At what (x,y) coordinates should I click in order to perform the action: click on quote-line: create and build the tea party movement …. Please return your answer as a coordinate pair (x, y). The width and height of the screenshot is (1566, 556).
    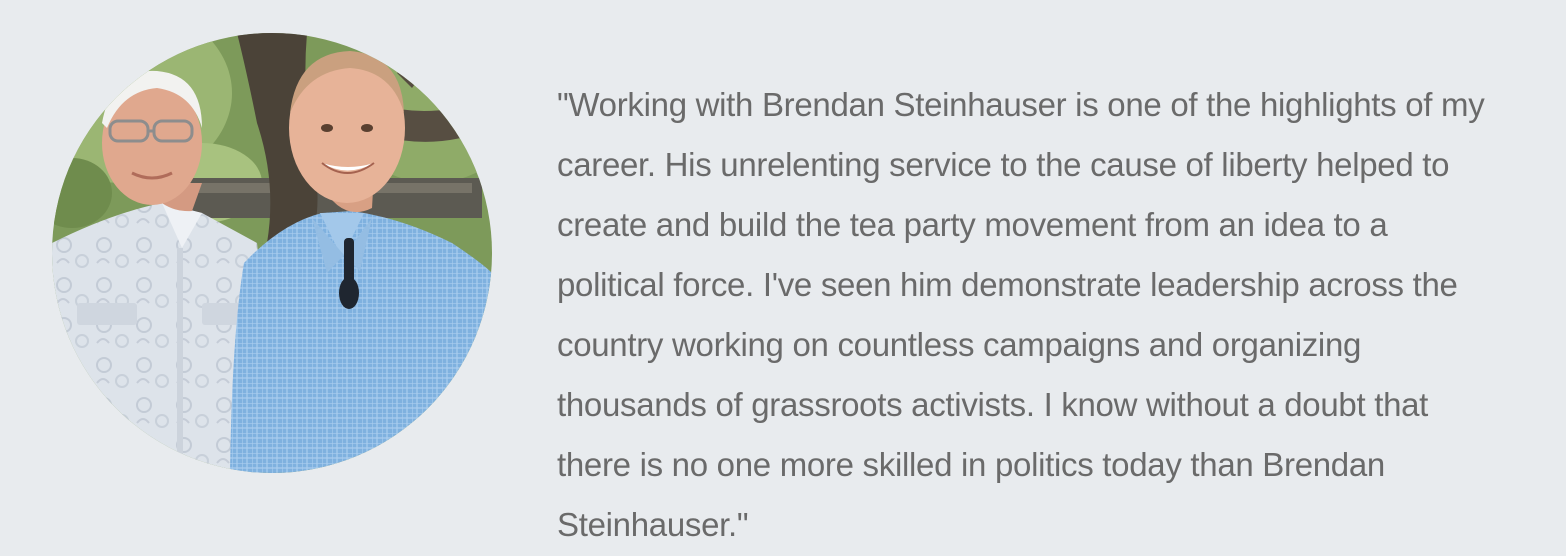
    Looking at the image, I should click on (972, 224).